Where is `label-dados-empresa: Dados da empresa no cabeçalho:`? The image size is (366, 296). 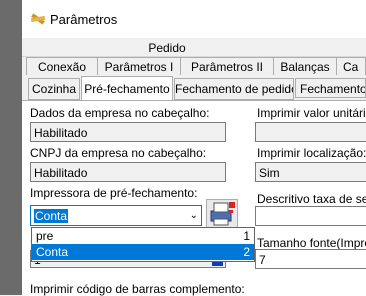
label-dados-empresa: Dados da empresa no cabeçalho: is located at coordinates (120, 113).